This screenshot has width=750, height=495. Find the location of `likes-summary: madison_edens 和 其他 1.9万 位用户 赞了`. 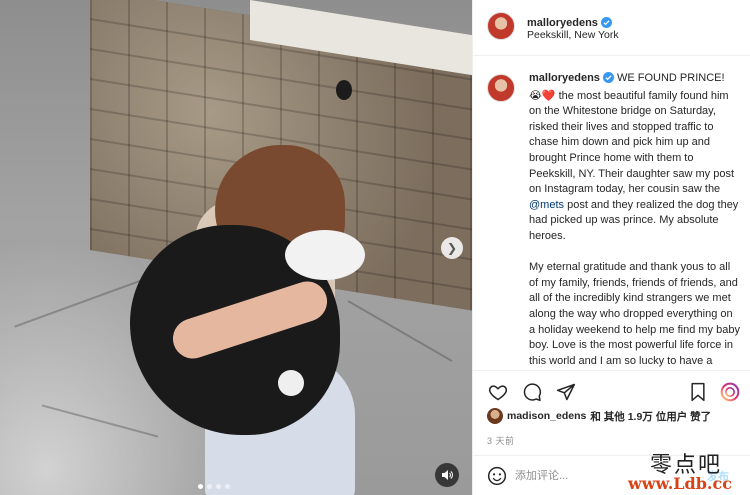

likes-summary: madison_edens 和 其他 1.9万 位用户 赞了 is located at coordinates (617, 416).